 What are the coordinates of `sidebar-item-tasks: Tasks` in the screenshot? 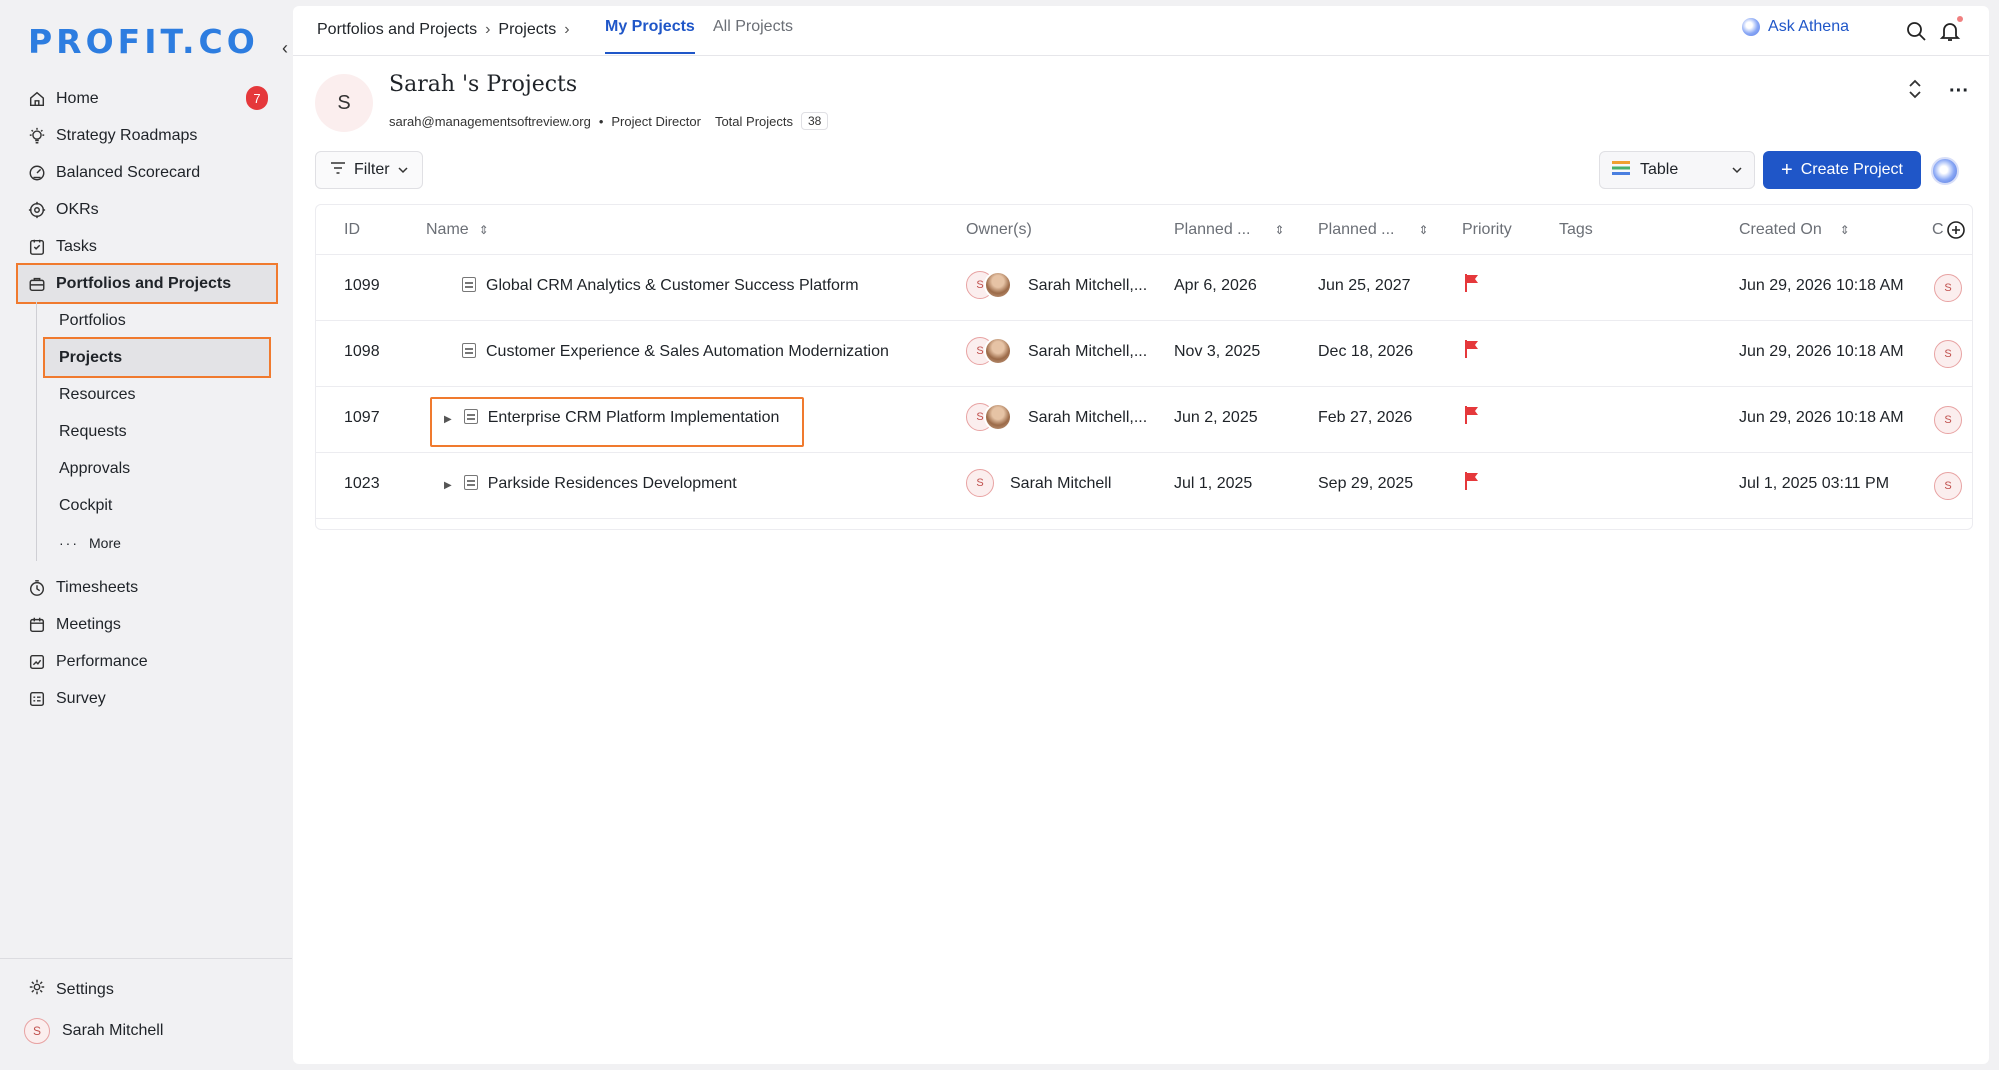 It's located at (147, 246).